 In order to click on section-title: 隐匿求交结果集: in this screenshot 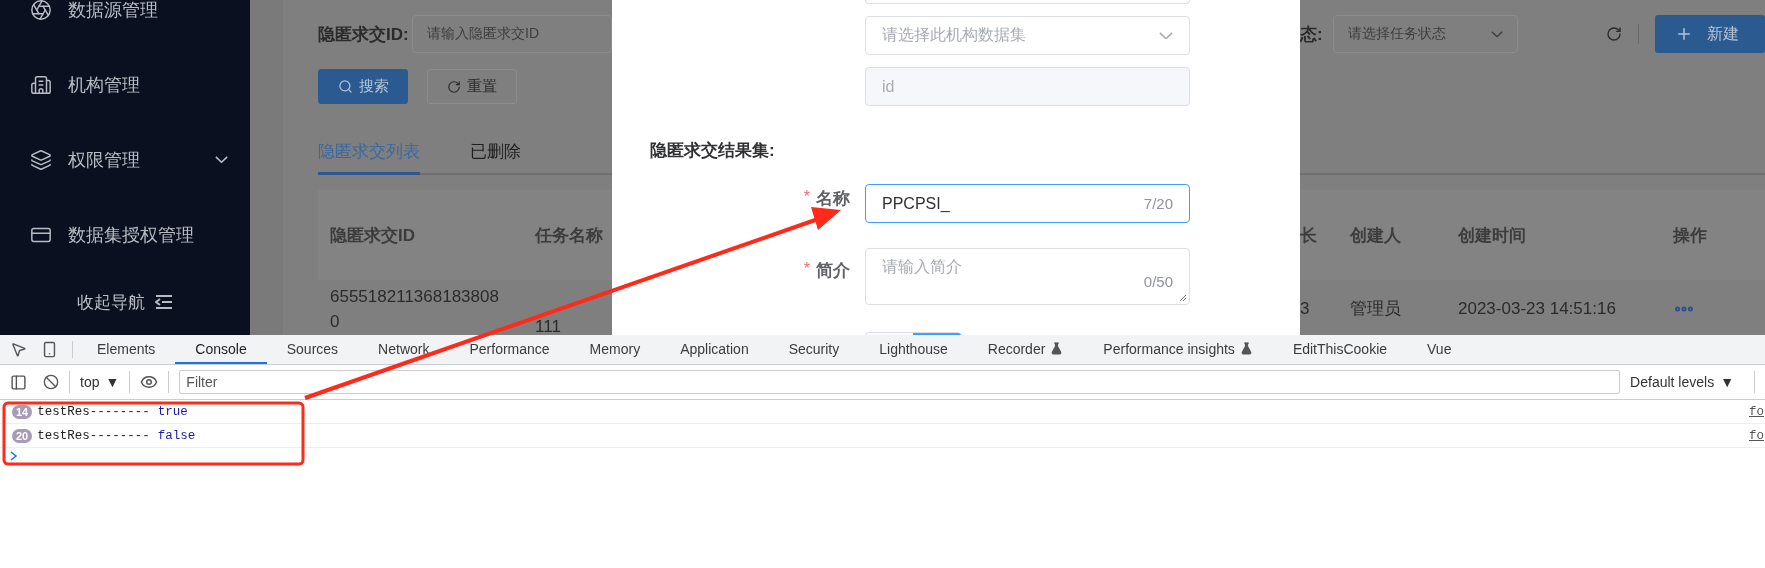, I will do `click(713, 151)`.